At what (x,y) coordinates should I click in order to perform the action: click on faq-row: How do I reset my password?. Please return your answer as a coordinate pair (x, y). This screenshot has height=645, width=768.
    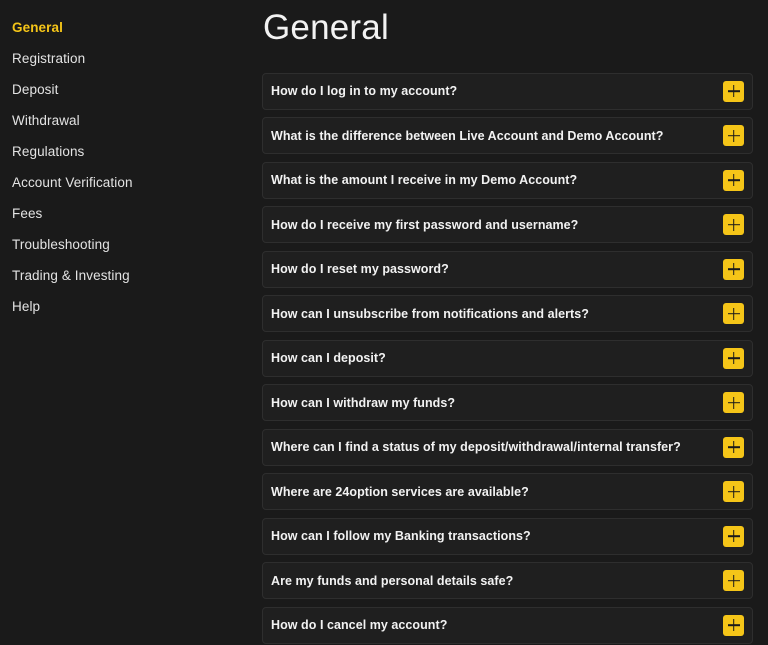
    Looking at the image, I should click on (507, 269).